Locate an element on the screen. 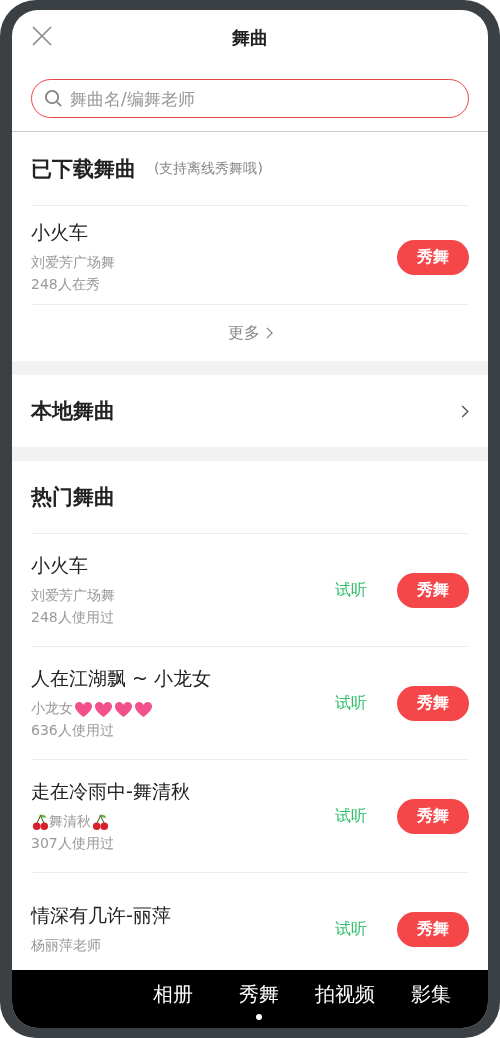 The width and height of the screenshot is (500, 1038). section-title: 已下载舞曲 is located at coordinates (83, 169).